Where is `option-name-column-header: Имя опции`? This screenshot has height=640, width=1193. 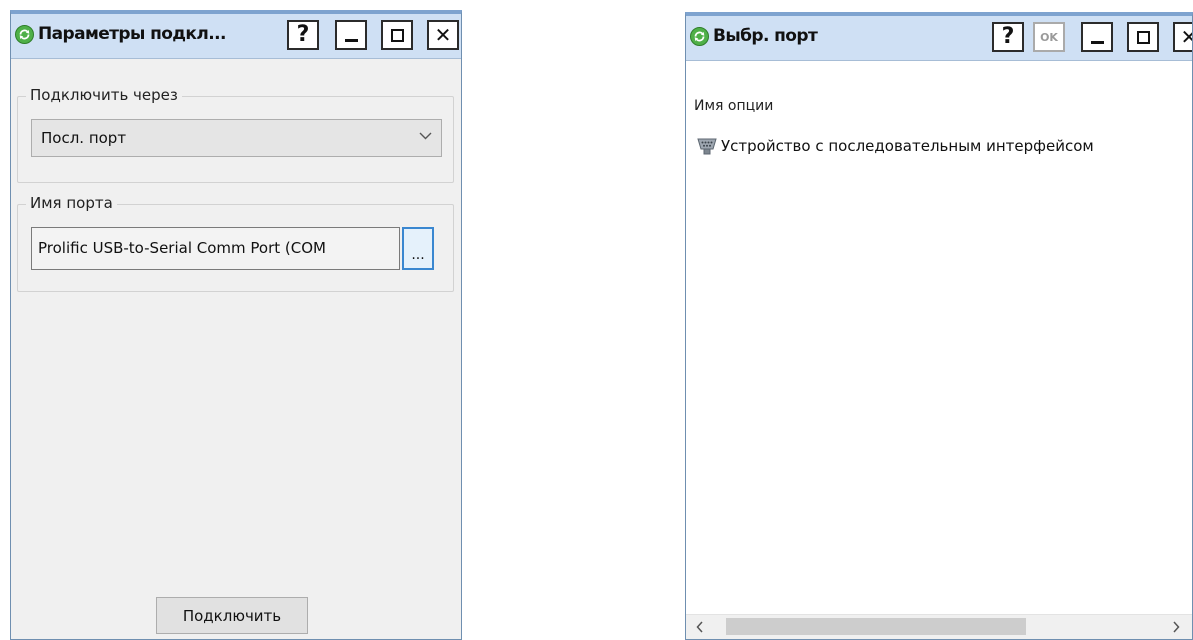
option-name-column-header: Имя опции is located at coordinates (734, 106).